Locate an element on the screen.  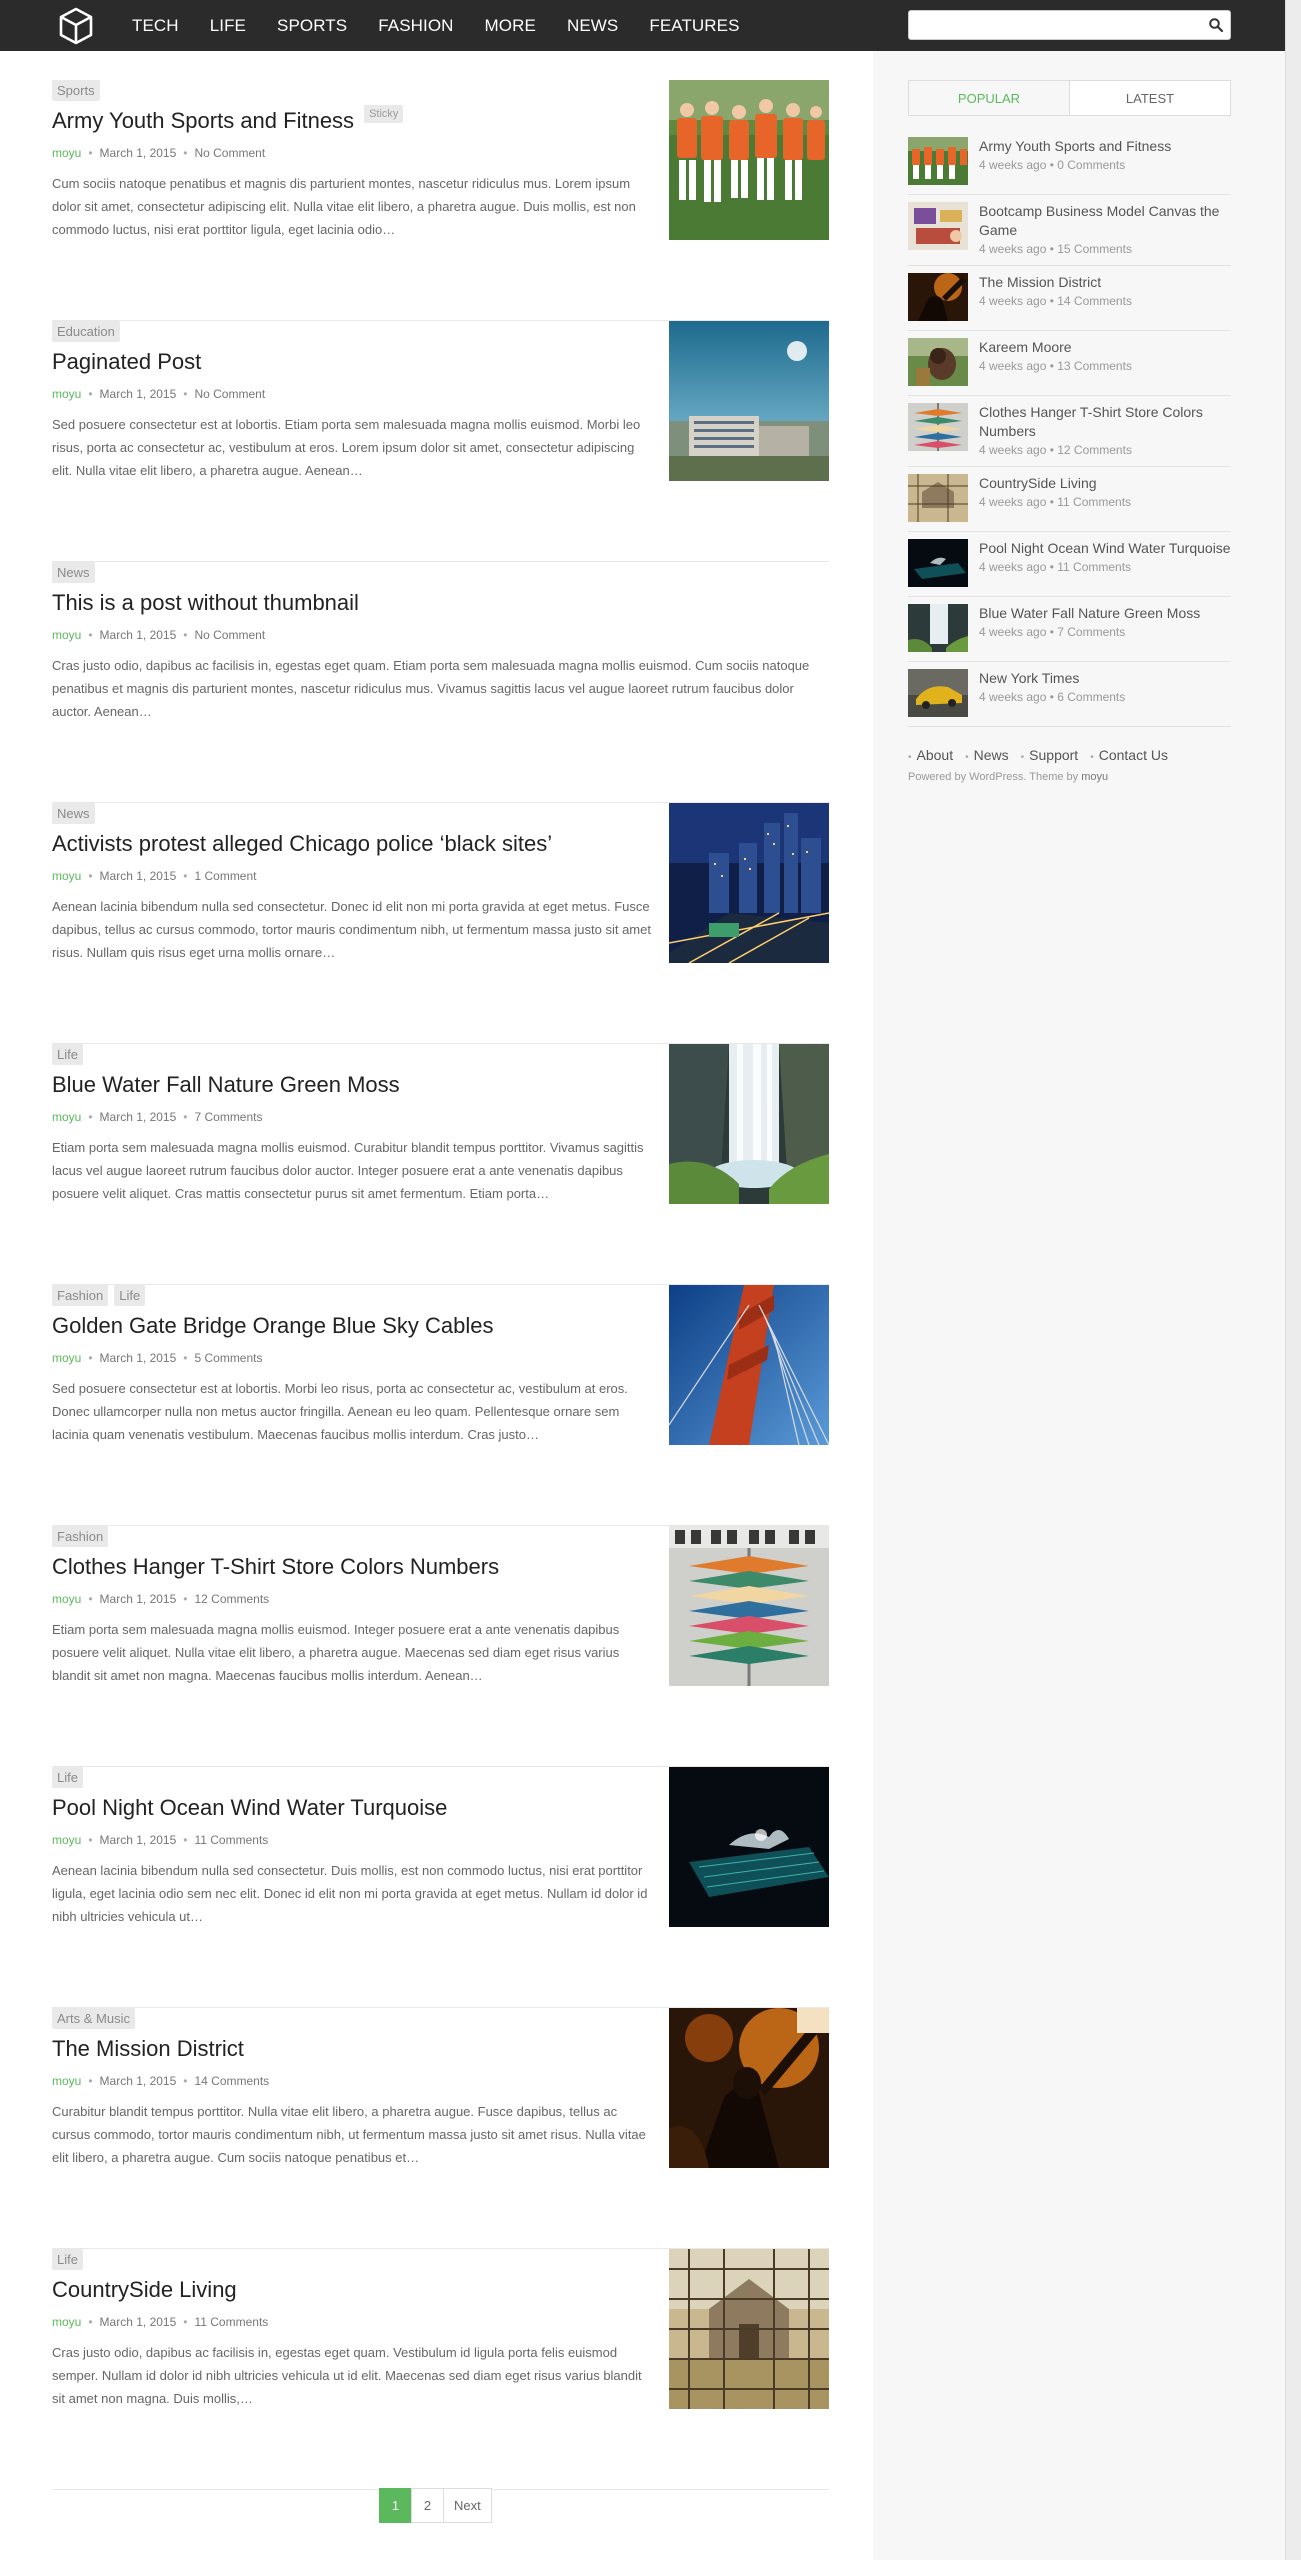
list-item-title: New York Times is located at coordinates (1052, 678).